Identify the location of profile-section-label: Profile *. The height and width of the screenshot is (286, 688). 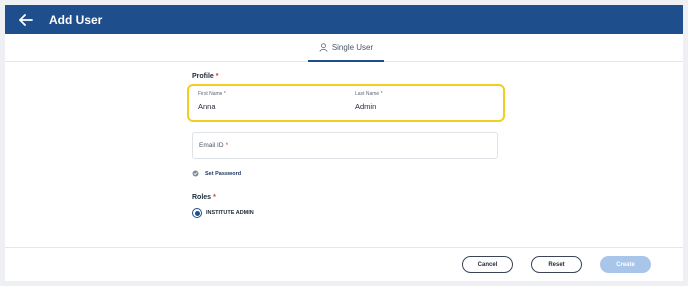
(205, 76).